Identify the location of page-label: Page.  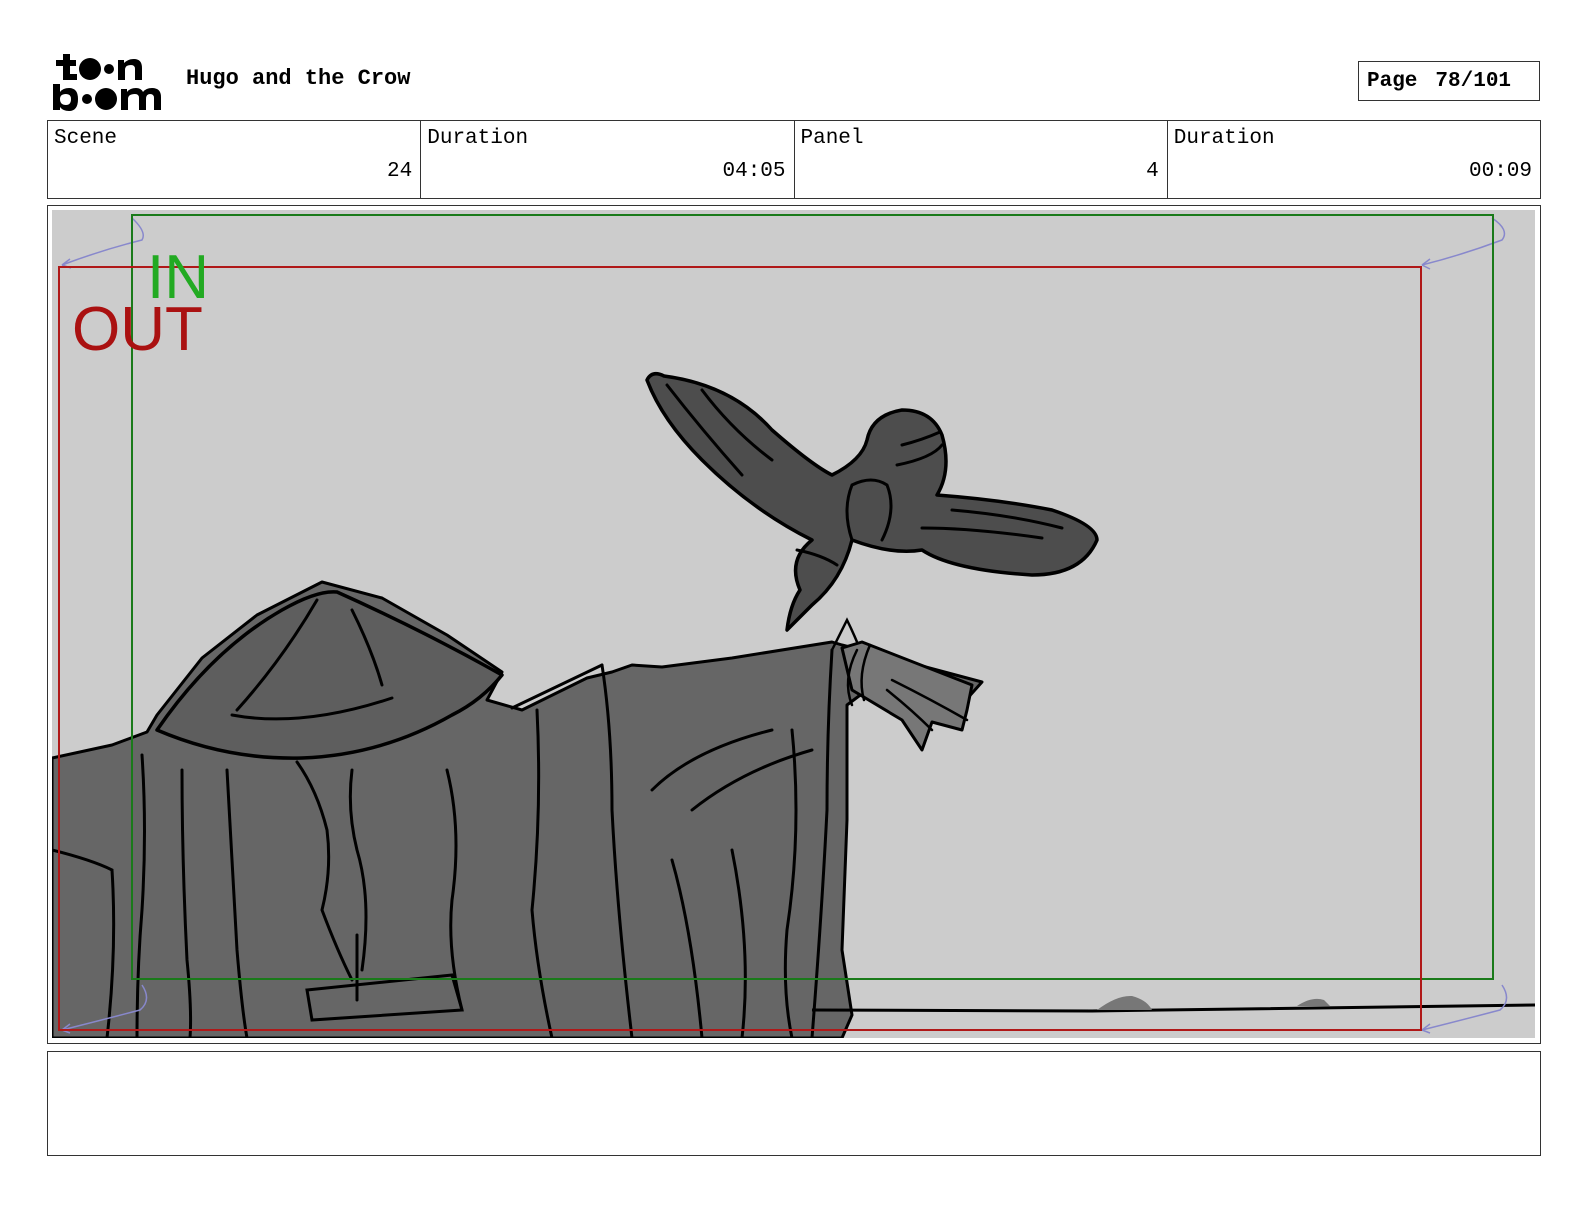
(1392, 81).